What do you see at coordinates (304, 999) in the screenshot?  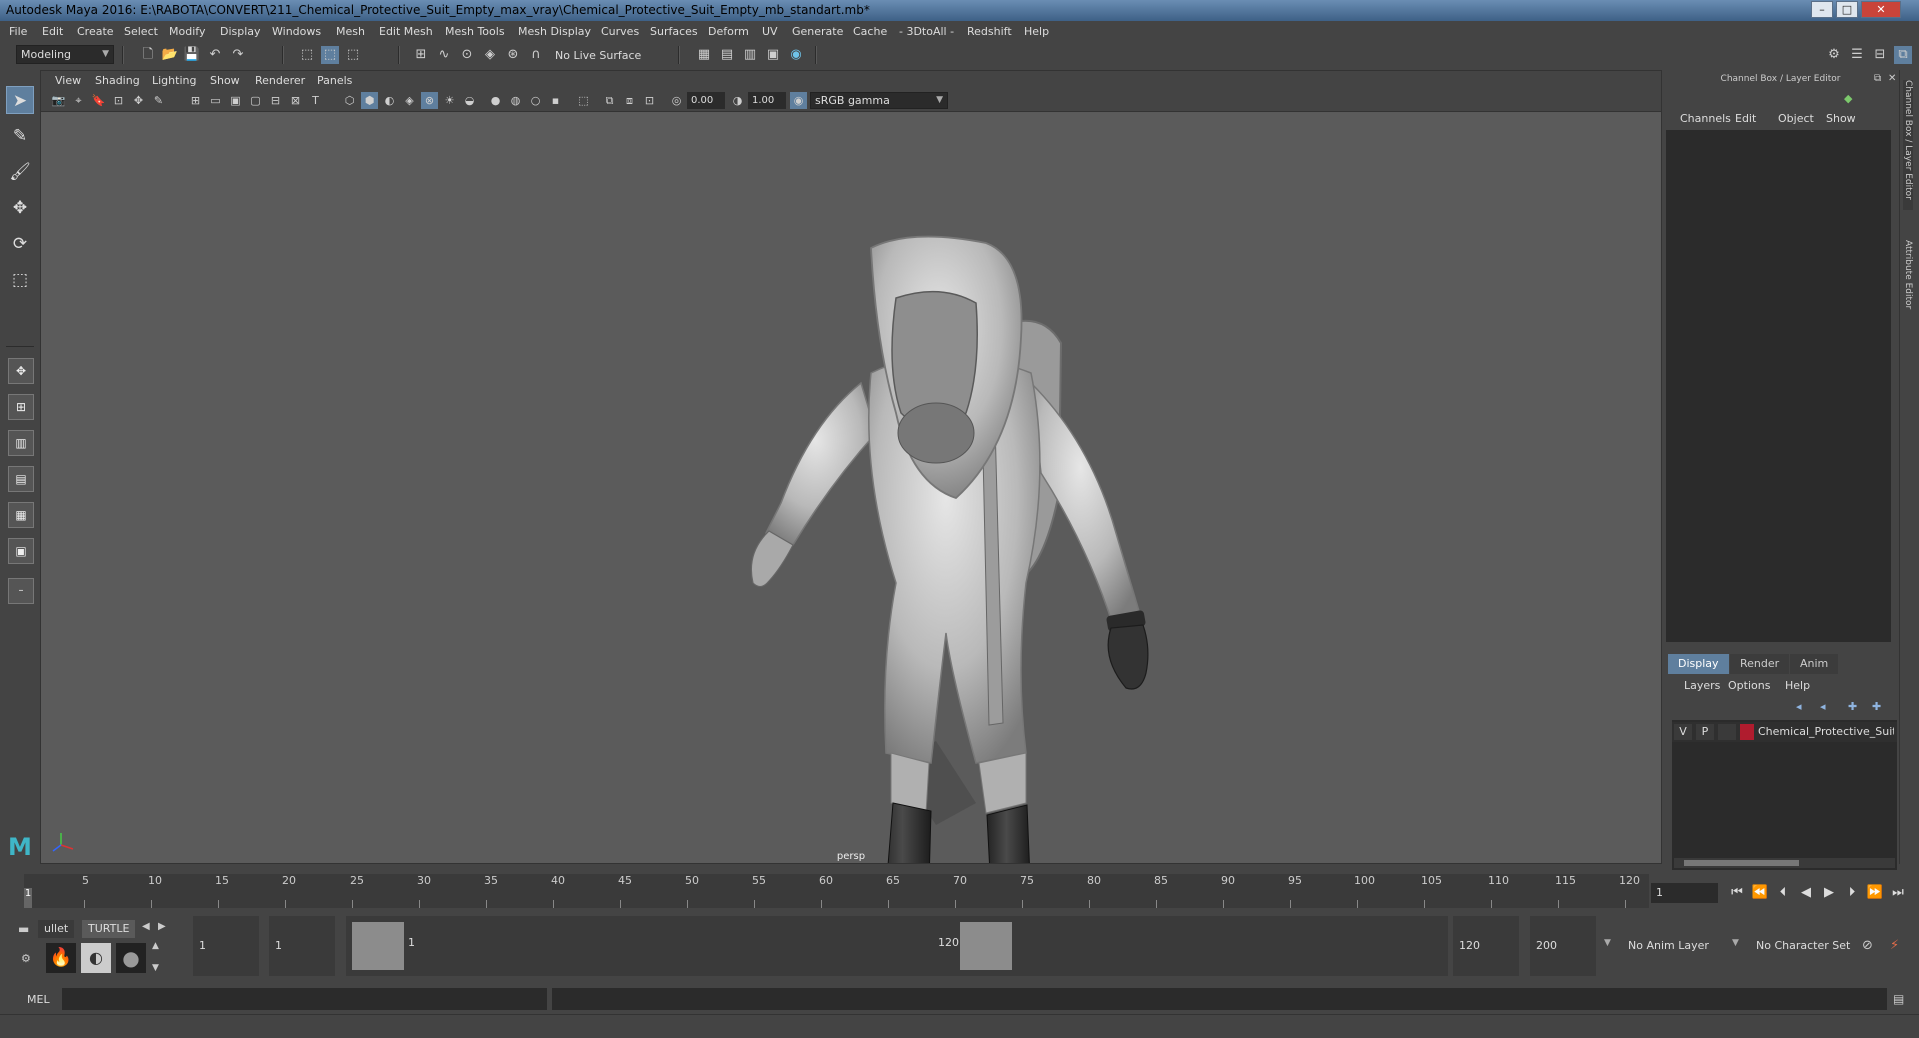 I see `command-input` at bounding box center [304, 999].